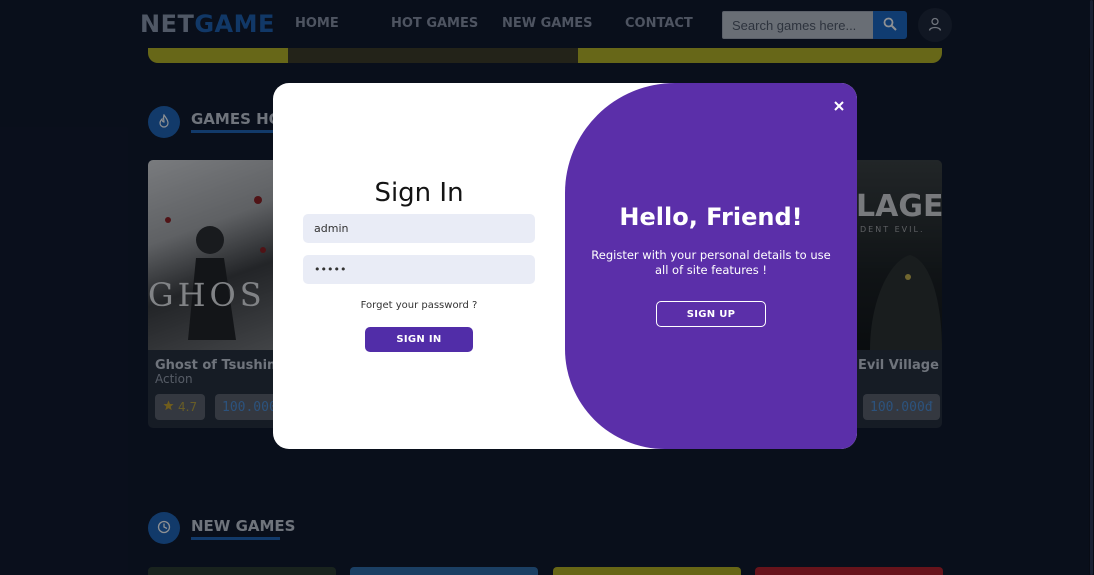  What do you see at coordinates (174, 379) in the screenshot?
I see `card-genre-ghost: Action` at bounding box center [174, 379].